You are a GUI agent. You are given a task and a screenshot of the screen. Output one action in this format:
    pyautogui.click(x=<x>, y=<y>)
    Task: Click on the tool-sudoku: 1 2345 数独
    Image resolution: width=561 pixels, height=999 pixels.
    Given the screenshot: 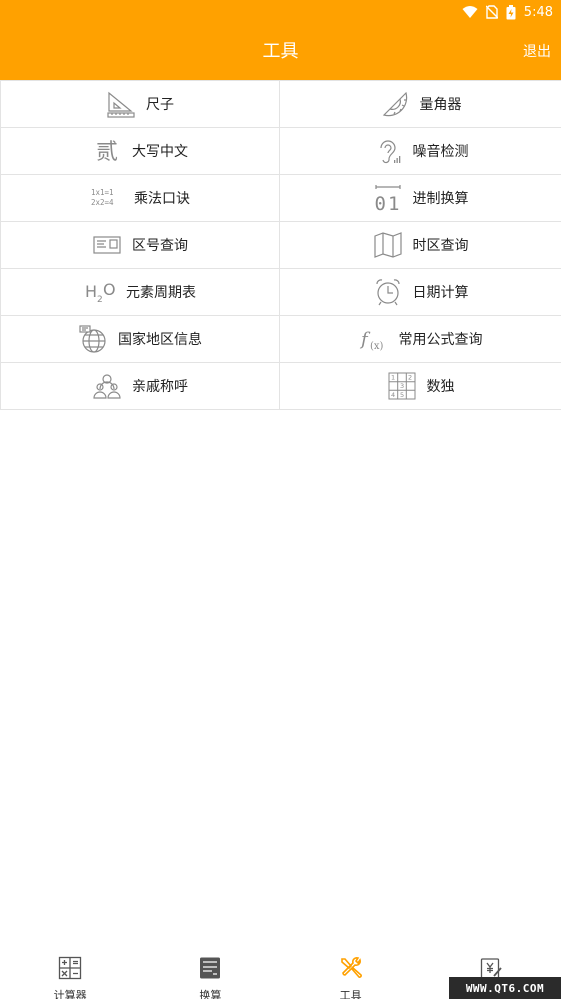 What is the action you would take?
    pyautogui.click(x=420, y=386)
    